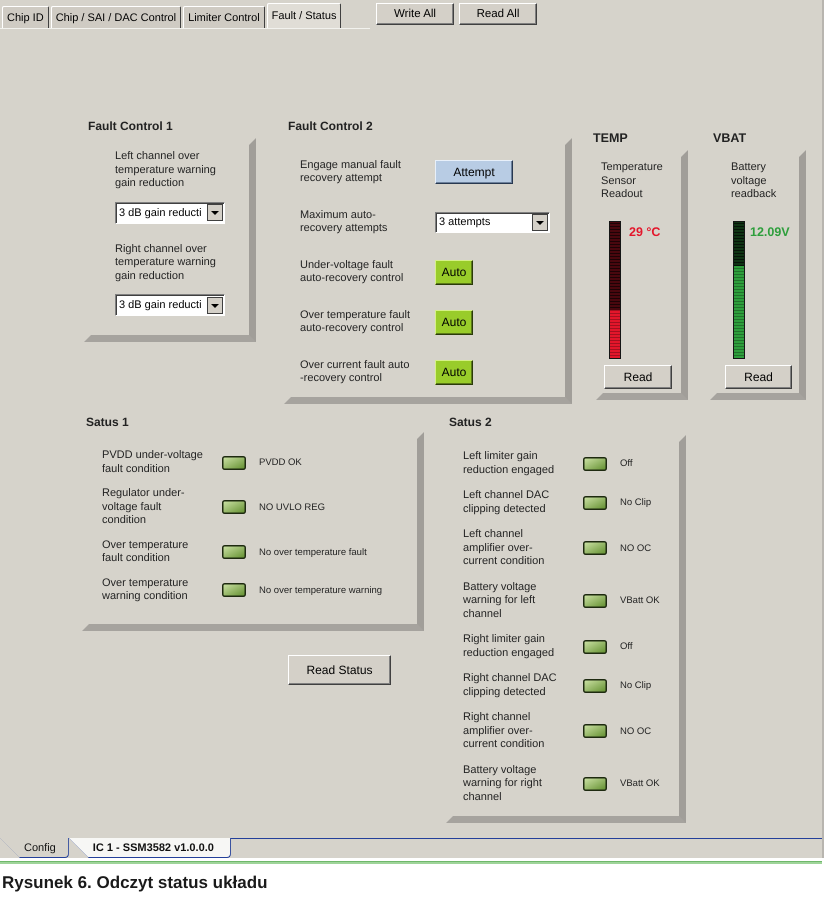  What do you see at coordinates (321, 590) in the screenshot?
I see `status-value: No over temperature warning` at bounding box center [321, 590].